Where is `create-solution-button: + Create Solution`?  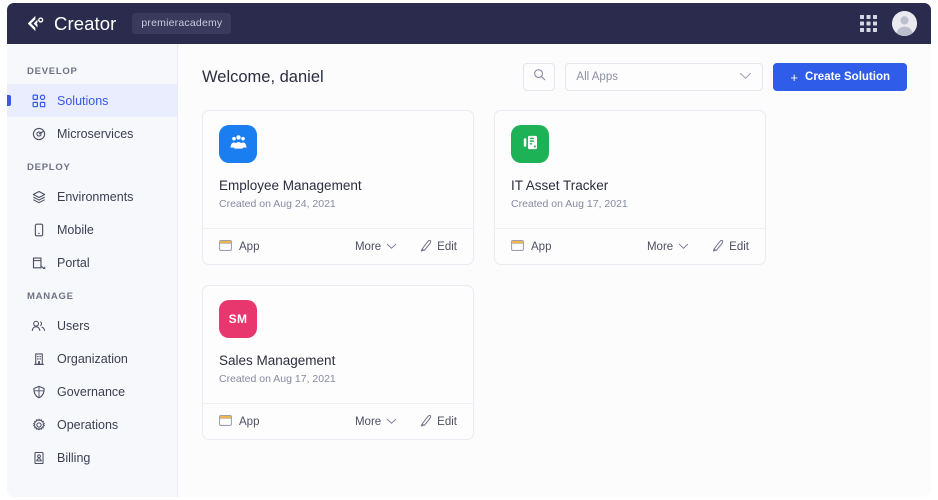 create-solution-button: + Create Solution is located at coordinates (840, 77).